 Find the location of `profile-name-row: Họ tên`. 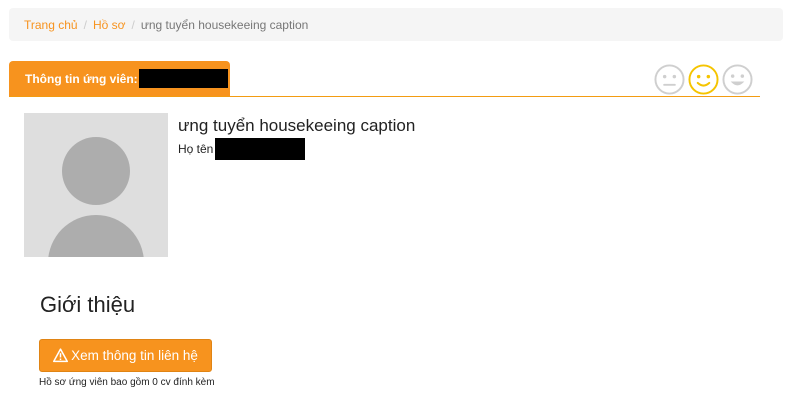

profile-name-row: Họ tên is located at coordinates (242, 149).